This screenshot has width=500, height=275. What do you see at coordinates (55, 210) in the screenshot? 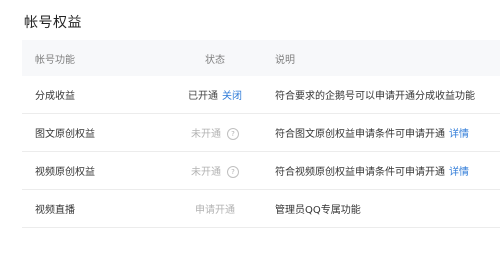
I see `feature-name: 视频直播` at bounding box center [55, 210].